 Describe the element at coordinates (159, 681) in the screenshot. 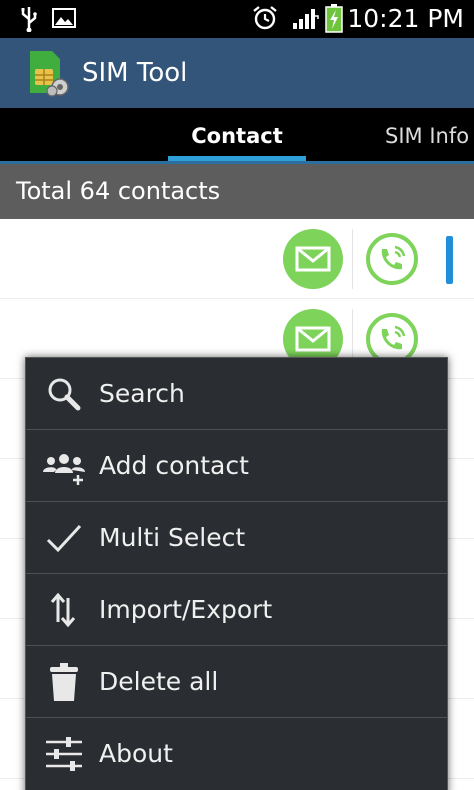

I see `menu-item-label: Delete all` at that location.